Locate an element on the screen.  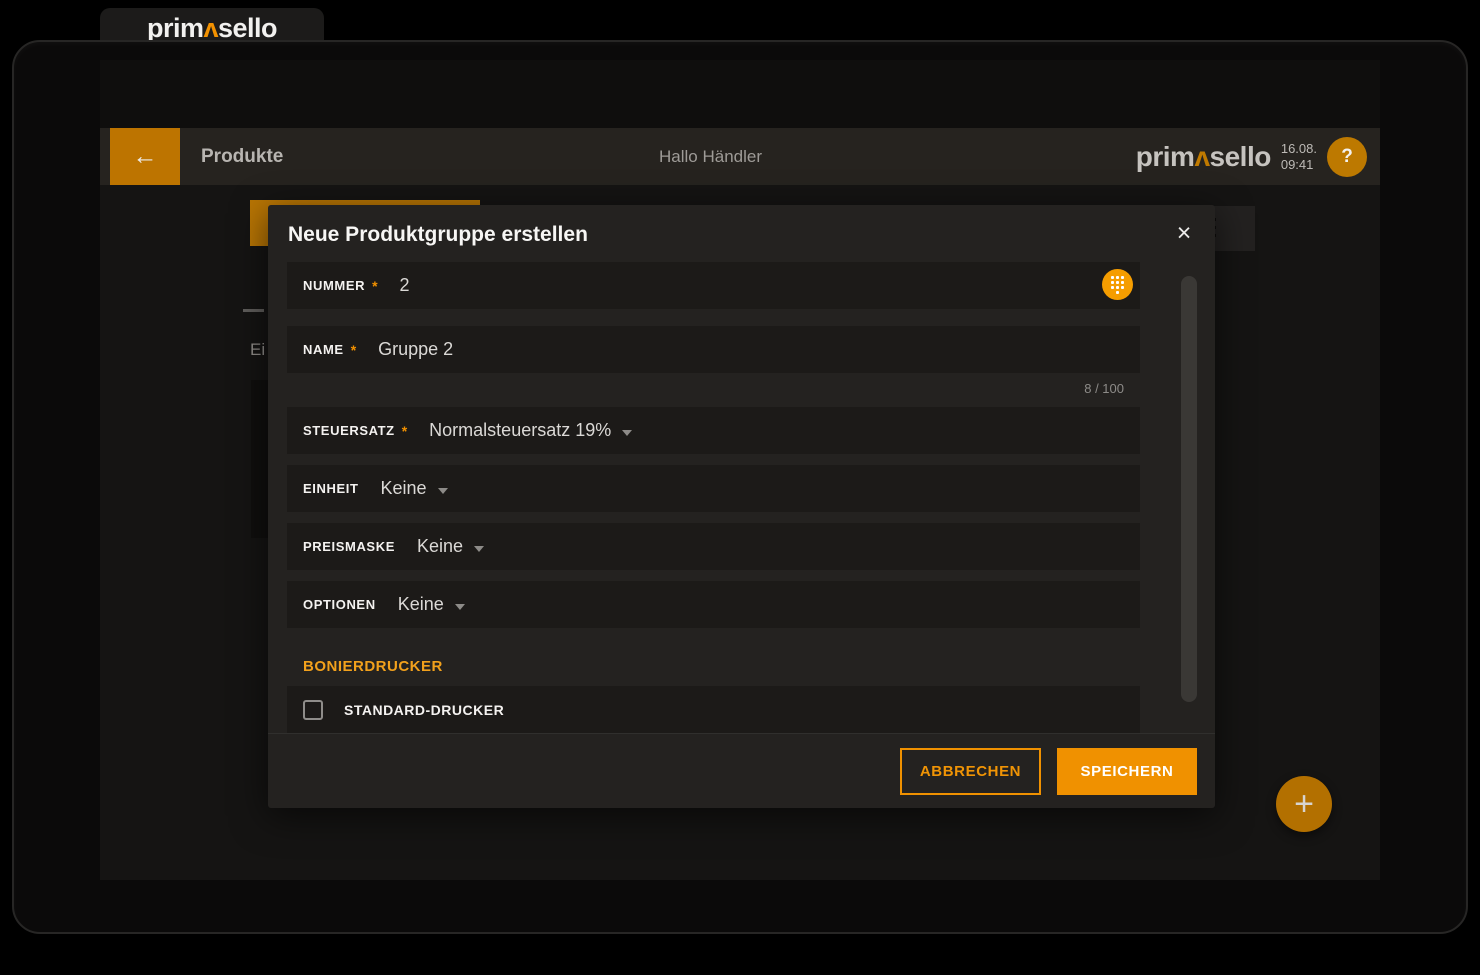
back-arrow-icon: ← is located at coordinates (145, 156).